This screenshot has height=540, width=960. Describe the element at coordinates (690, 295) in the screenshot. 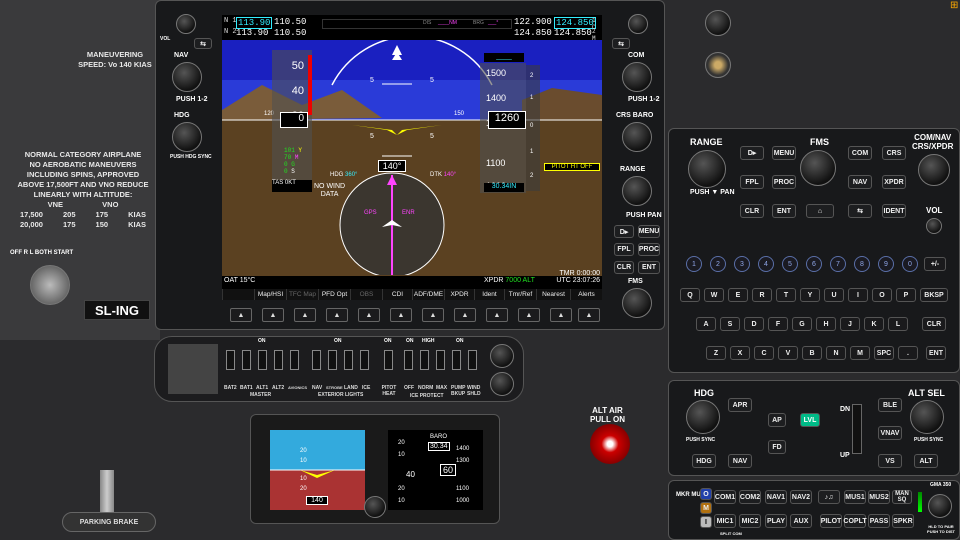

I see `key-q: Q` at that location.